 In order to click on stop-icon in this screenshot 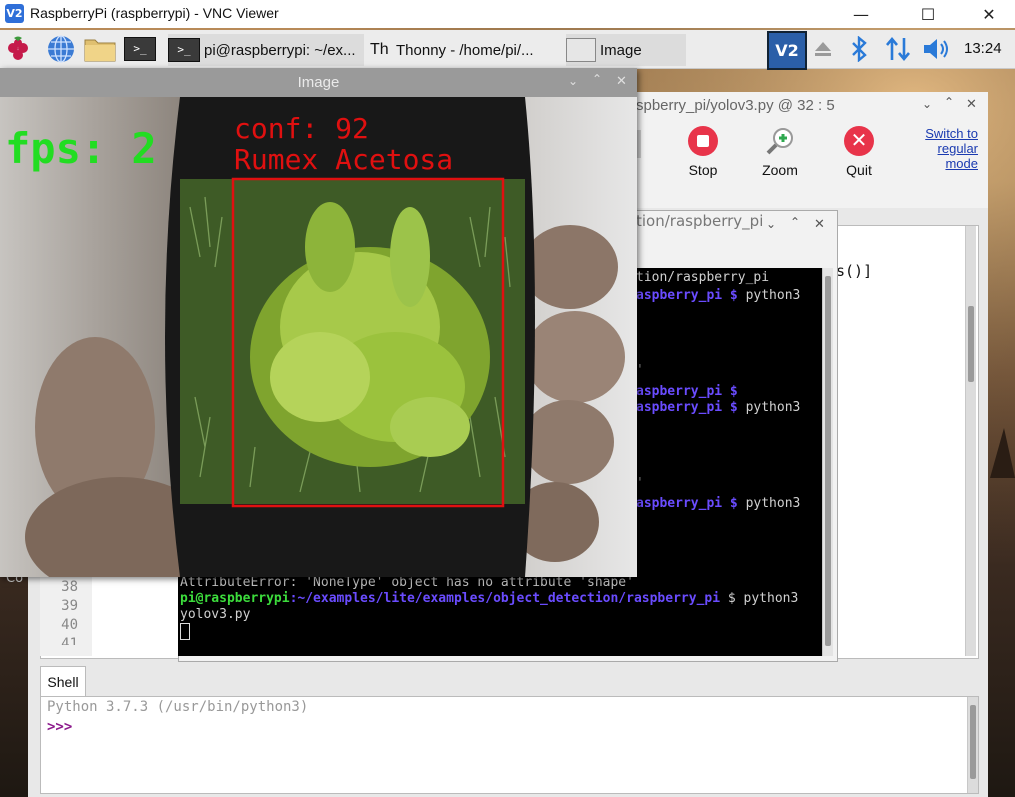, I will do `click(703, 141)`.